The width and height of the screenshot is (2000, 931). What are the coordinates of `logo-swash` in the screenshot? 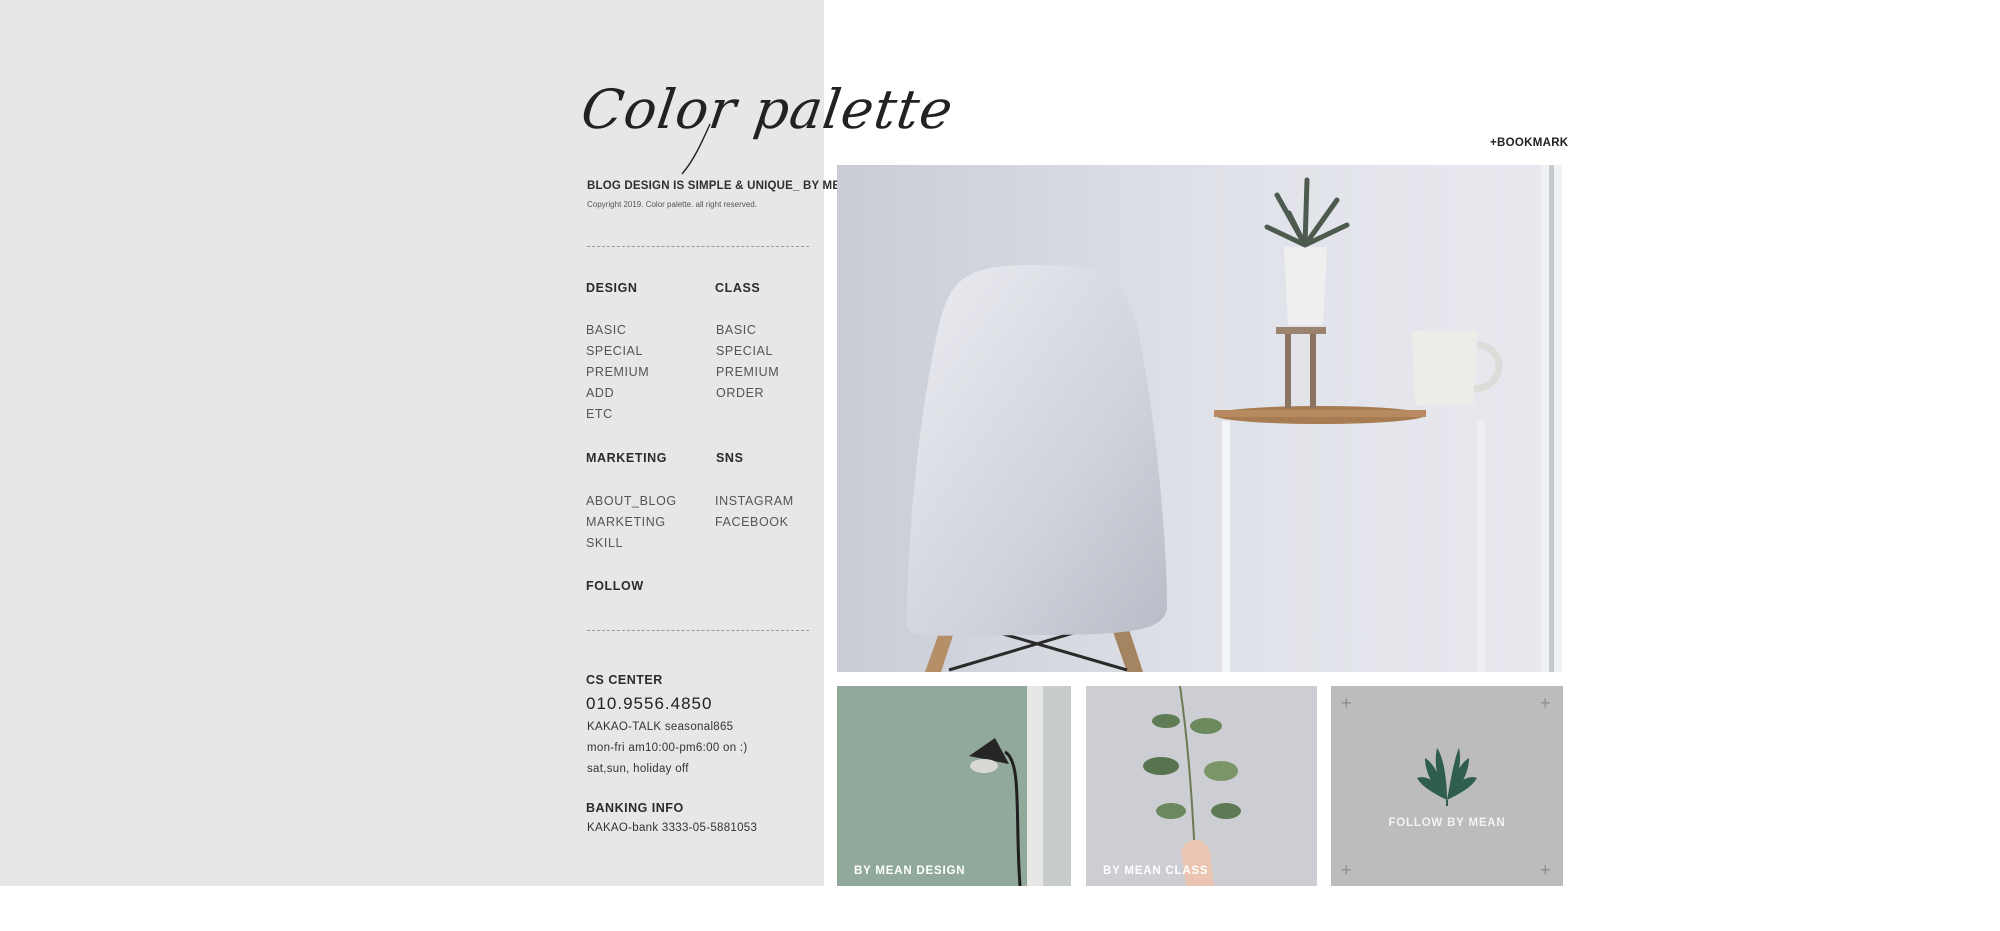 It's located at (696, 149).